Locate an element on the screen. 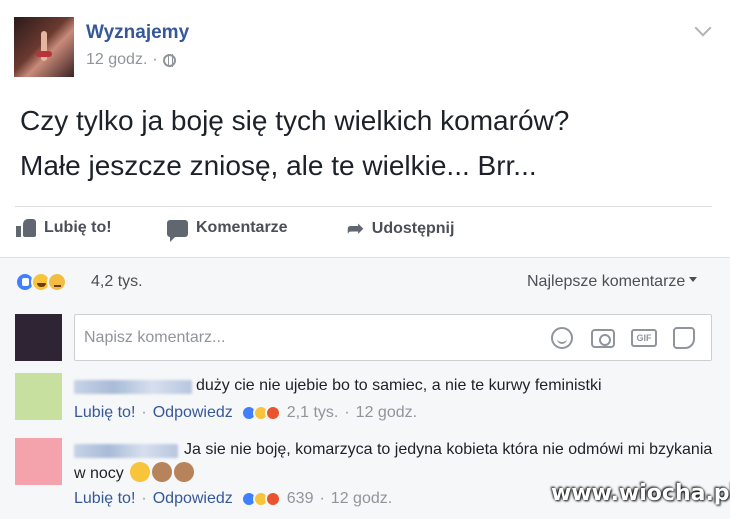 The width and height of the screenshot is (730, 519). comment-meta: Lubię to! · Odpowiedz 639 · 12 godz. is located at coordinates (233, 499).